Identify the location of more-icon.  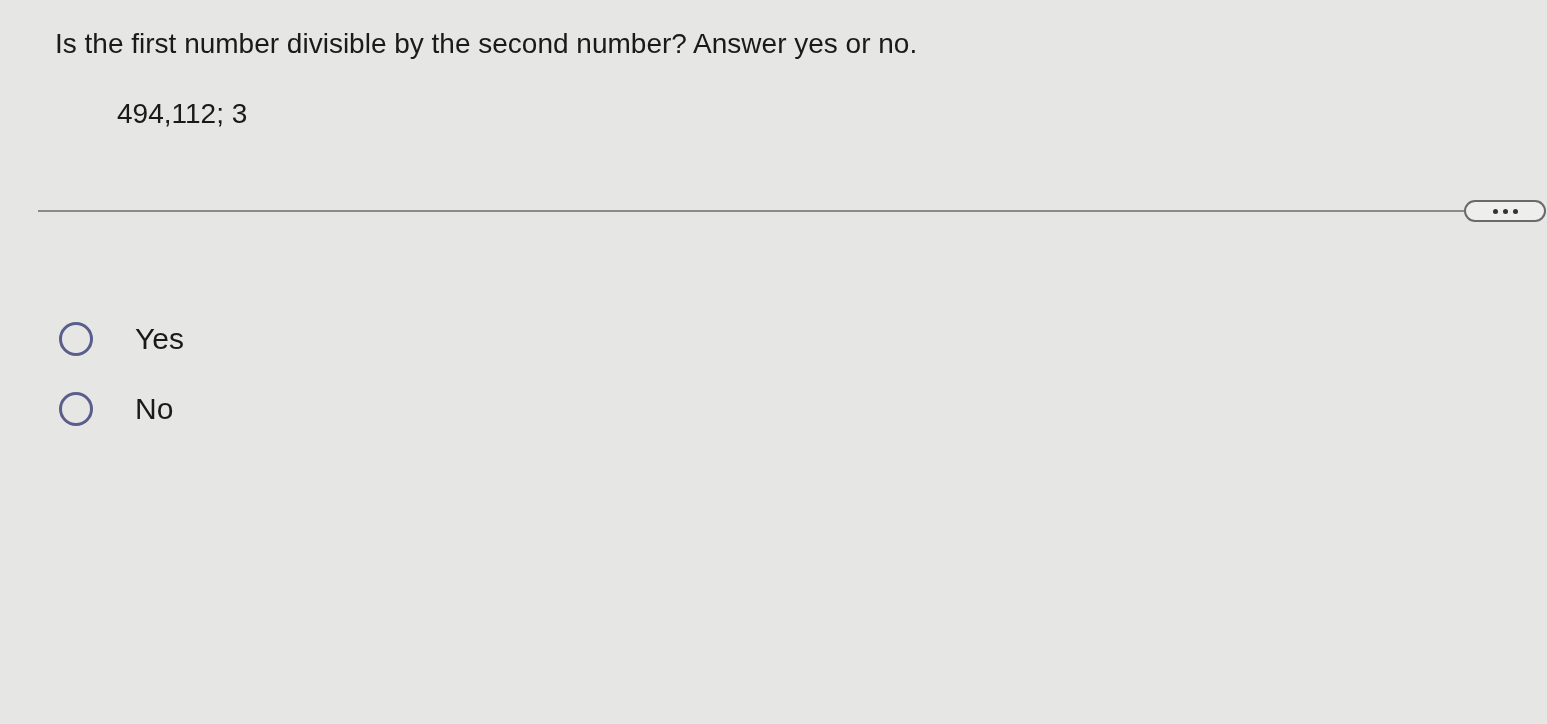
(1505, 211).